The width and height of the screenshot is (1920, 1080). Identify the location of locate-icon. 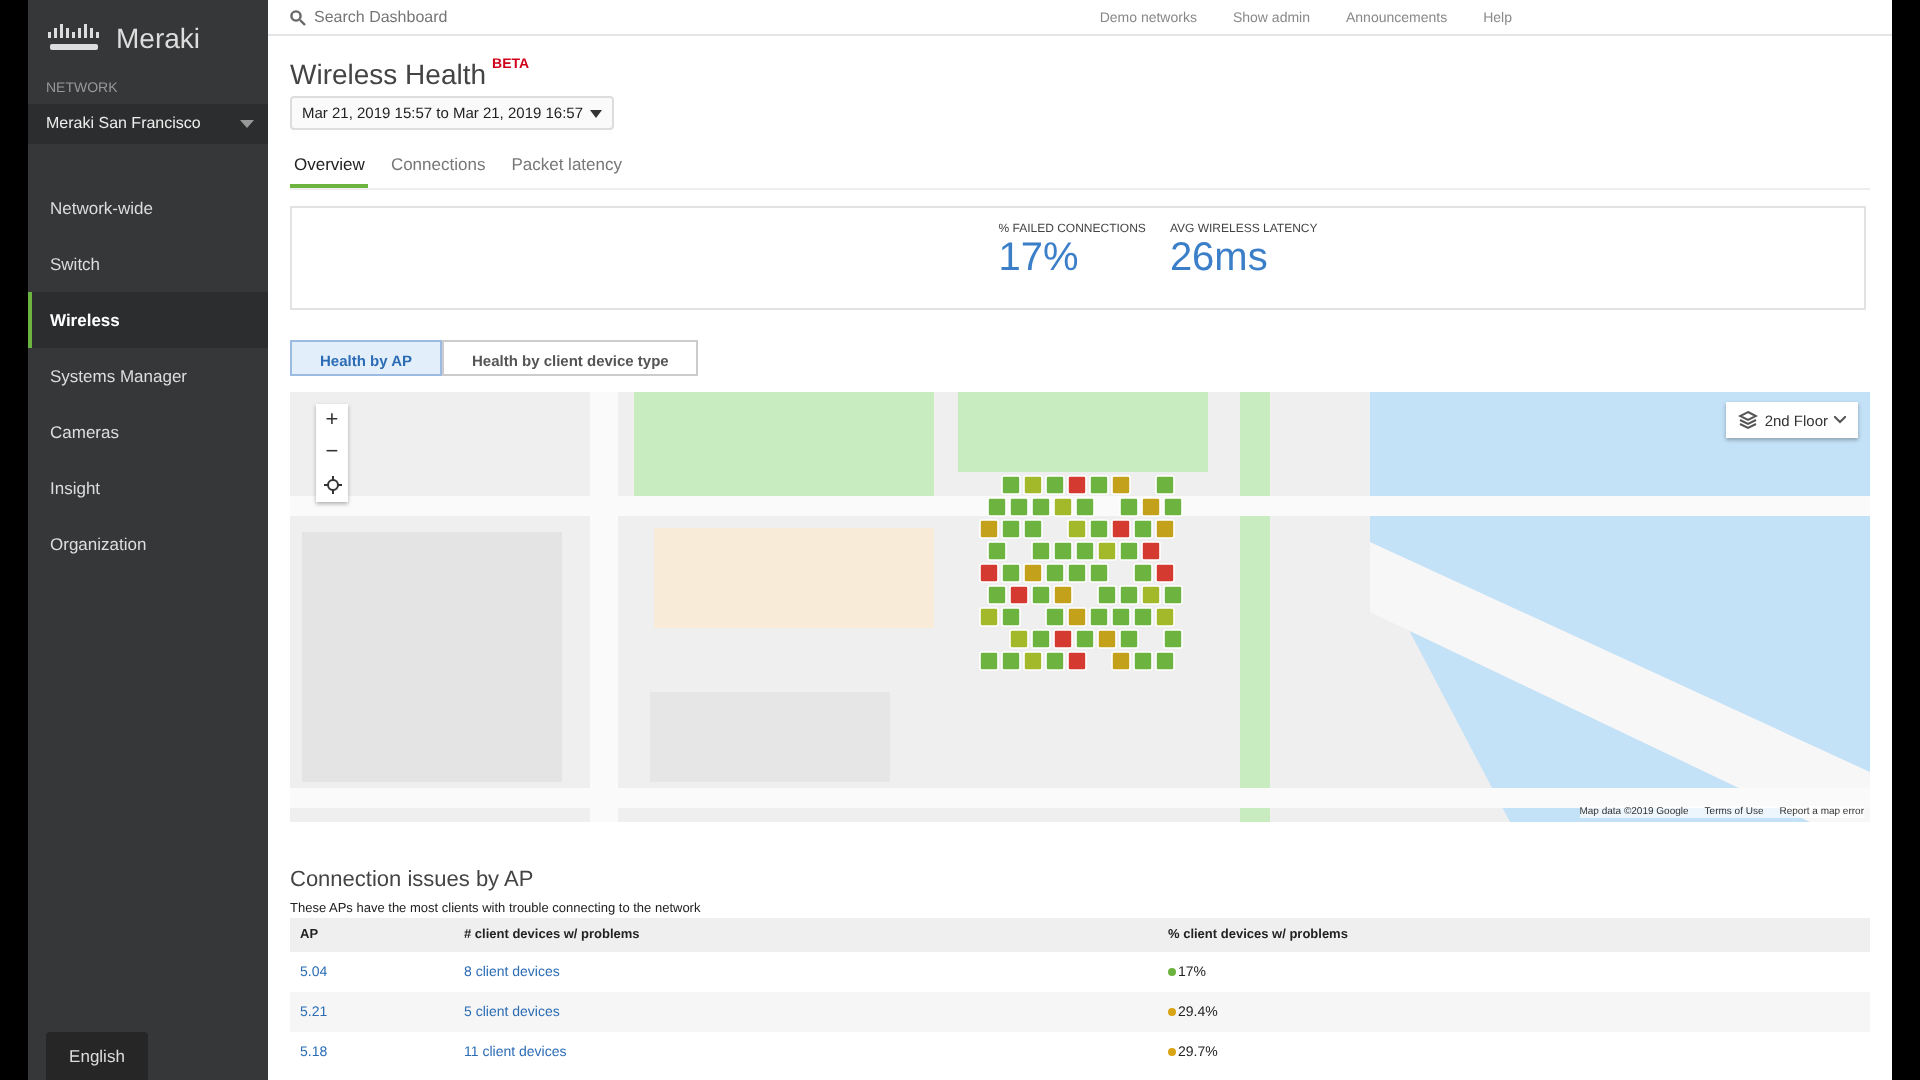
(332, 485).